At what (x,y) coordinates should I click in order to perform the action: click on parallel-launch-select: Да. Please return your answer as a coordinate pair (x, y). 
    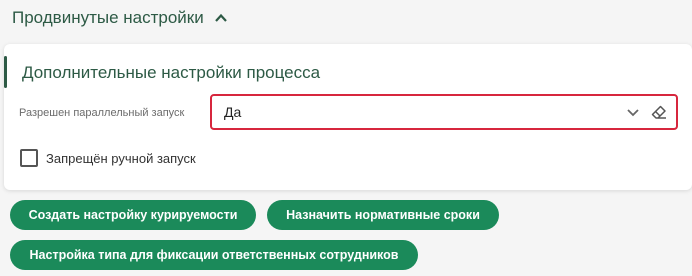
    Looking at the image, I should click on (444, 112).